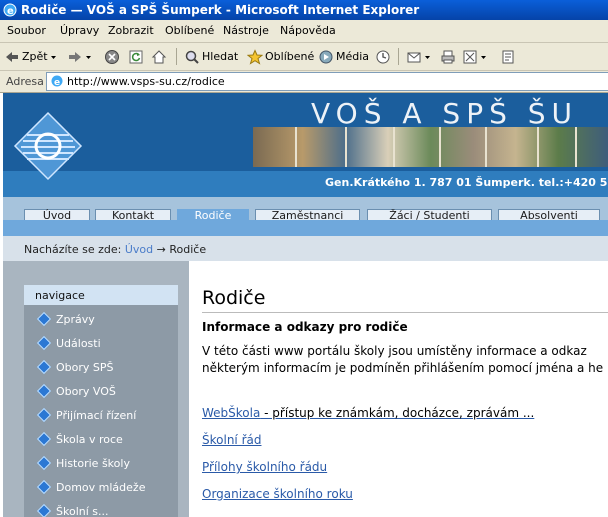 The height and width of the screenshot is (517, 608). Describe the element at coordinates (353, 56) in the screenshot. I see `media-label: Média` at that location.